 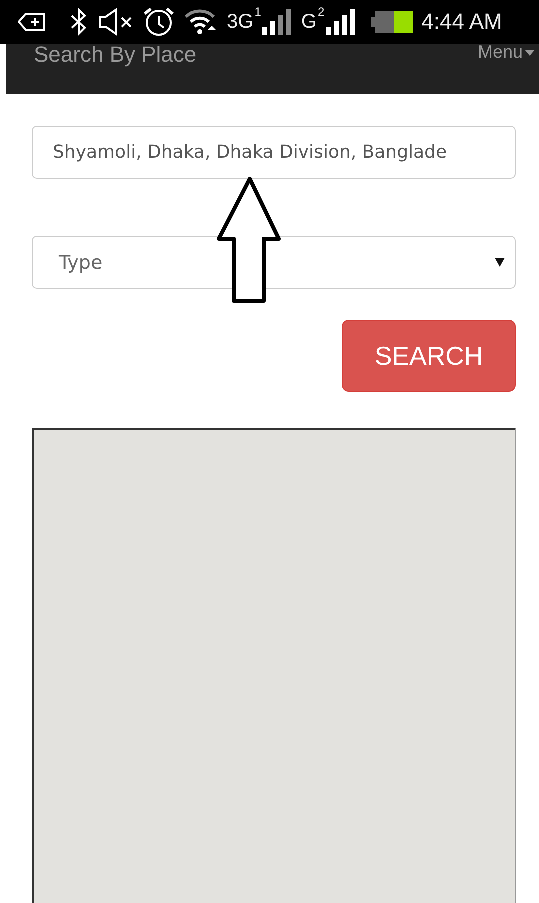 I want to click on select-placeholder: Type, so click(x=81, y=263).